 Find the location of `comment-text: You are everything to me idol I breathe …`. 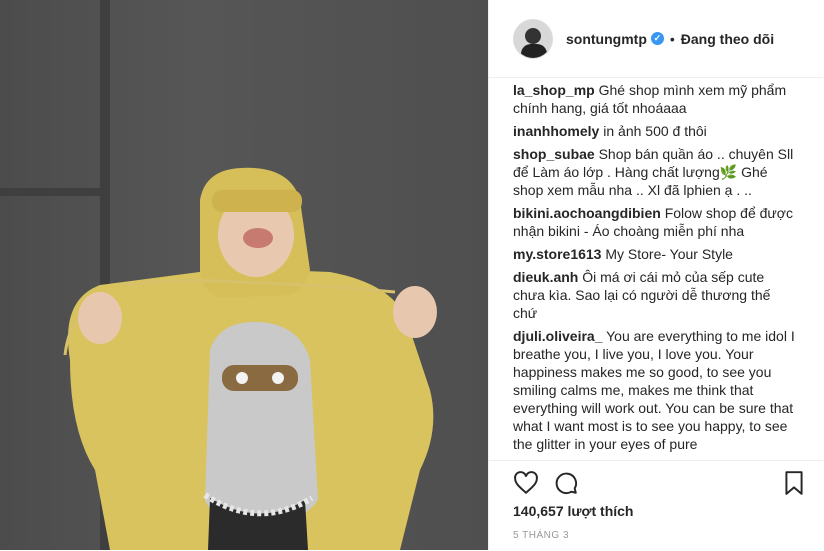

comment-text: You are everything to me idol I breathe … is located at coordinates (654, 390).